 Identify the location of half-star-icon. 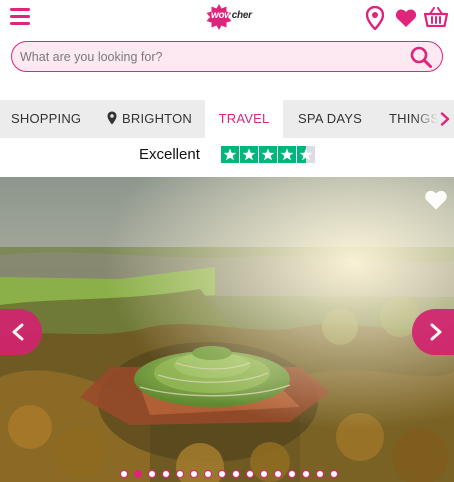
(306, 154).